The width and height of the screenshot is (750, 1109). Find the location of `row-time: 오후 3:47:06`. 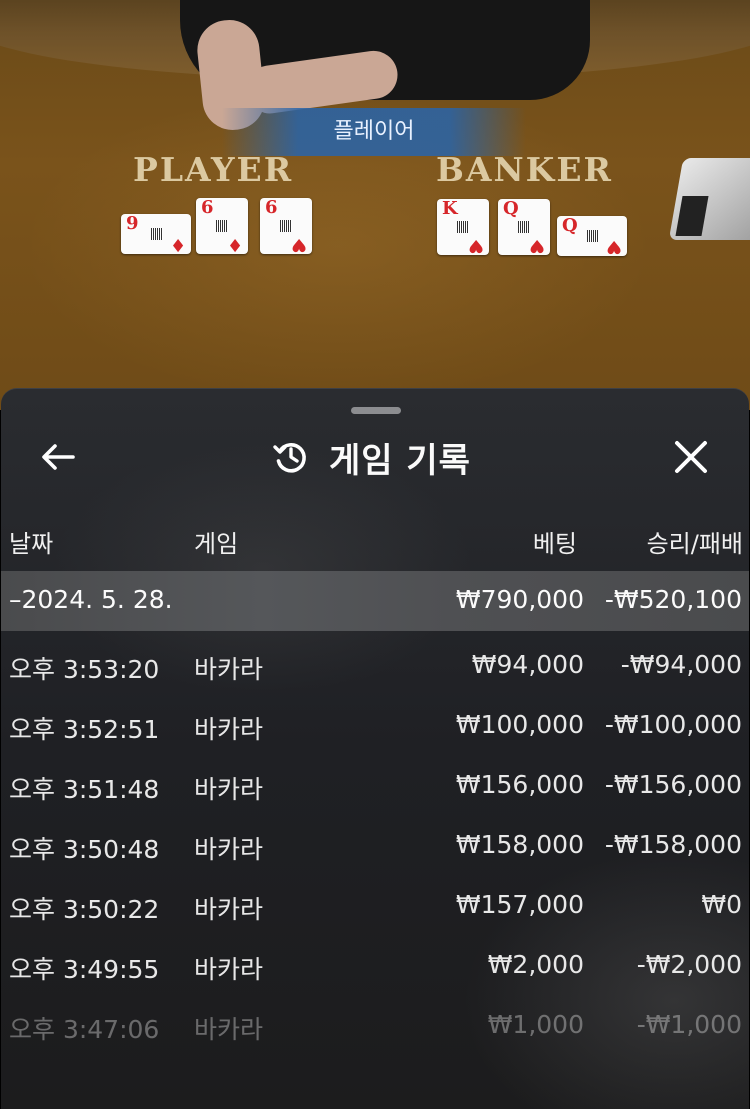

row-time: 오후 3:47:06 is located at coordinates (84, 1029).